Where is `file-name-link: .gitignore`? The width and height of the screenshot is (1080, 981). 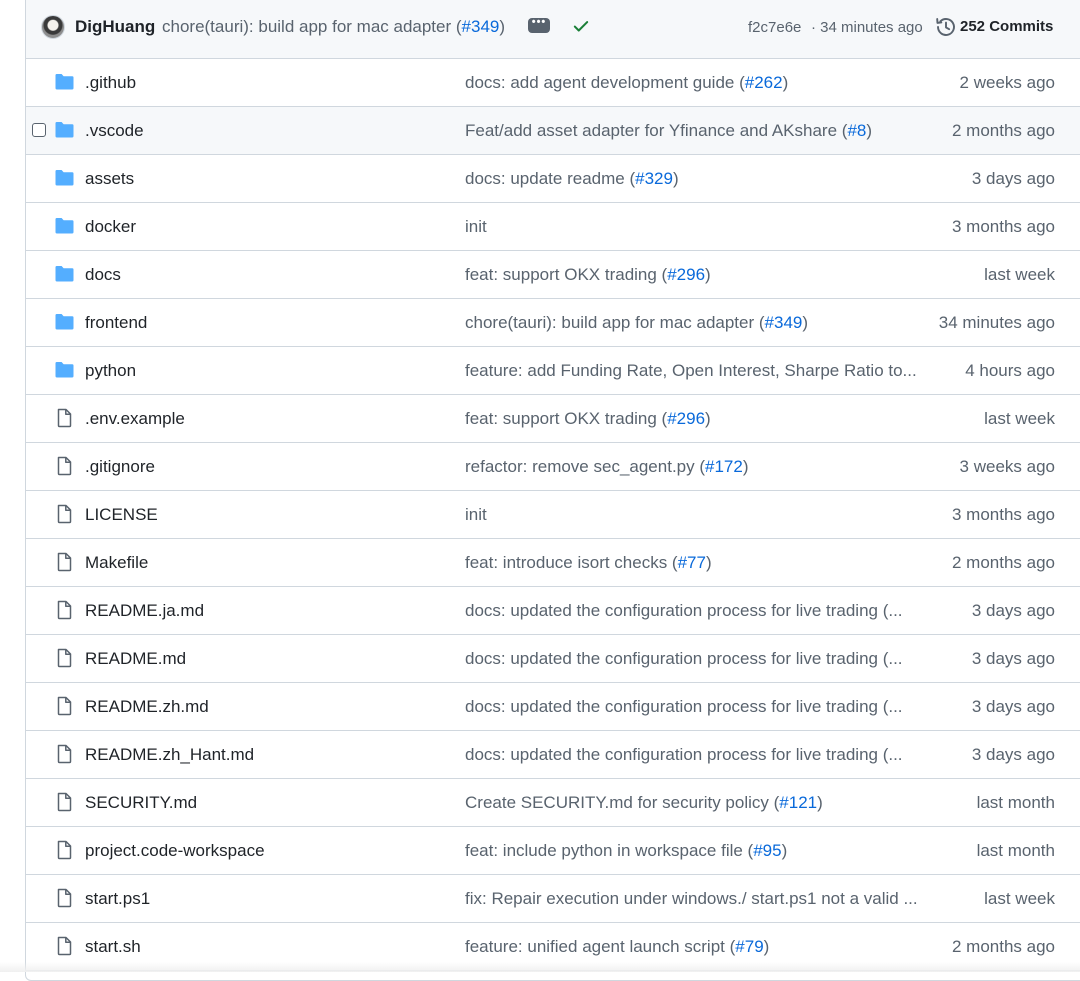 file-name-link: .gitignore is located at coordinates (120, 467).